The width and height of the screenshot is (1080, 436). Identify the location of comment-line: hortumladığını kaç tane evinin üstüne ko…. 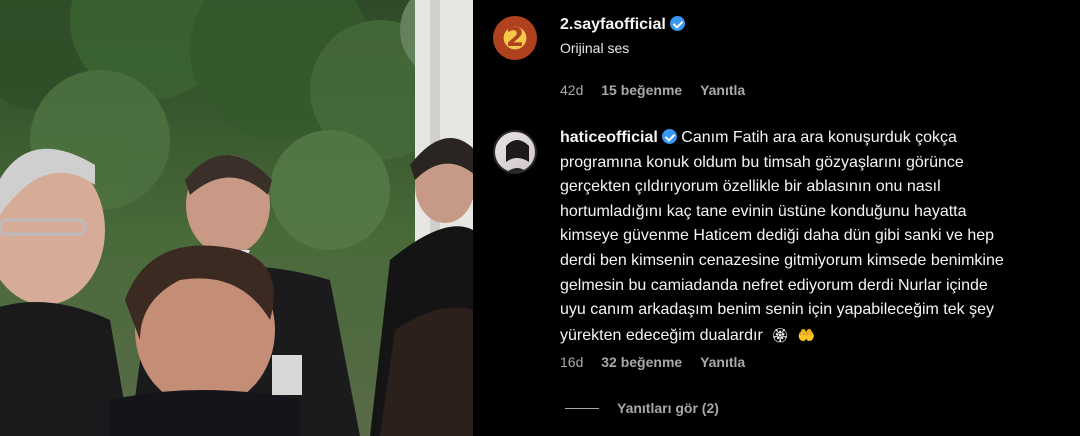
(763, 211).